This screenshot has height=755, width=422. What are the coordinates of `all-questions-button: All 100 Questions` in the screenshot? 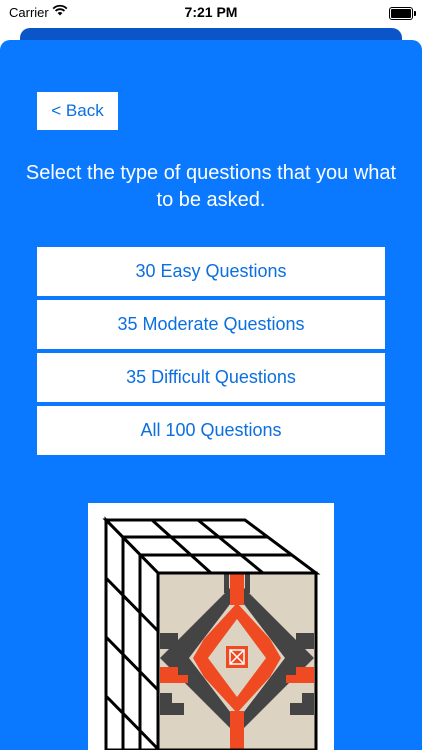 It's located at (211, 430).